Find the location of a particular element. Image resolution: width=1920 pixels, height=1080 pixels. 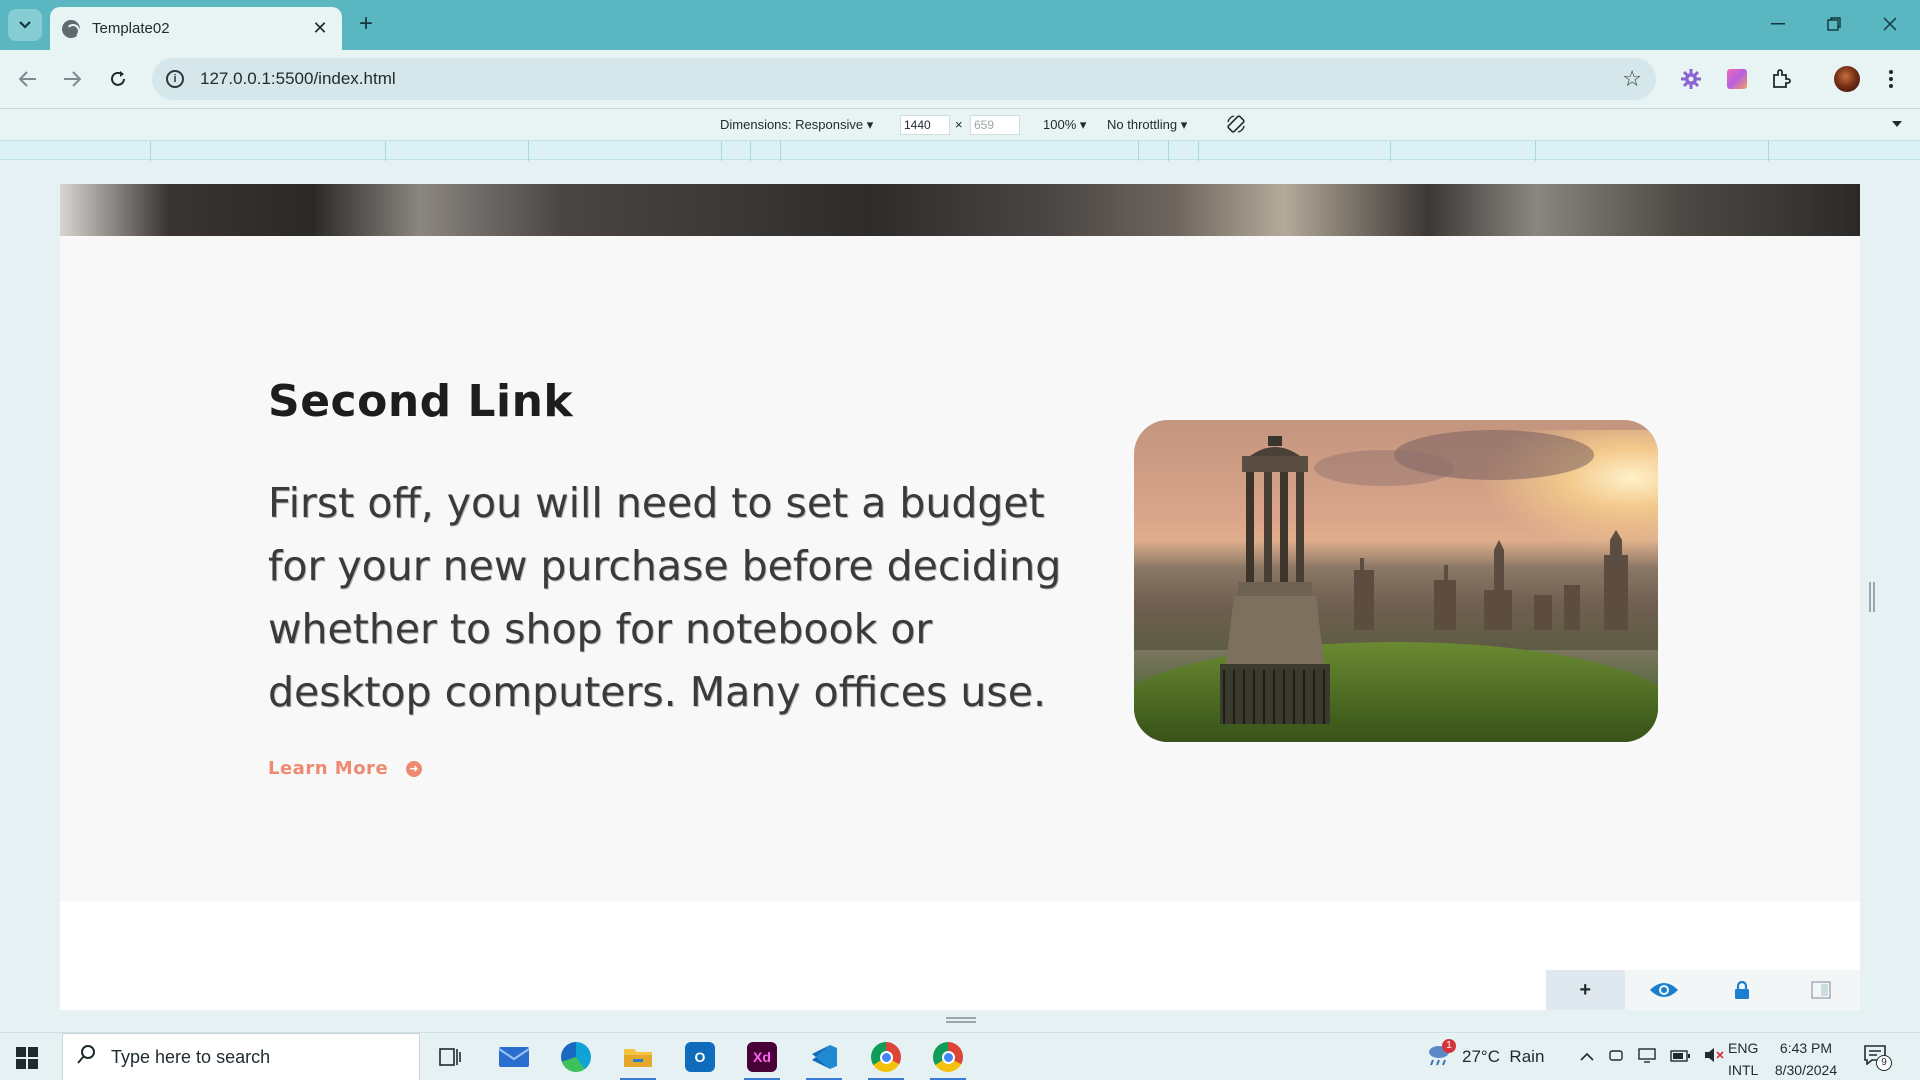

arrow-right-icon: ➜ is located at coordinates (414, 768).